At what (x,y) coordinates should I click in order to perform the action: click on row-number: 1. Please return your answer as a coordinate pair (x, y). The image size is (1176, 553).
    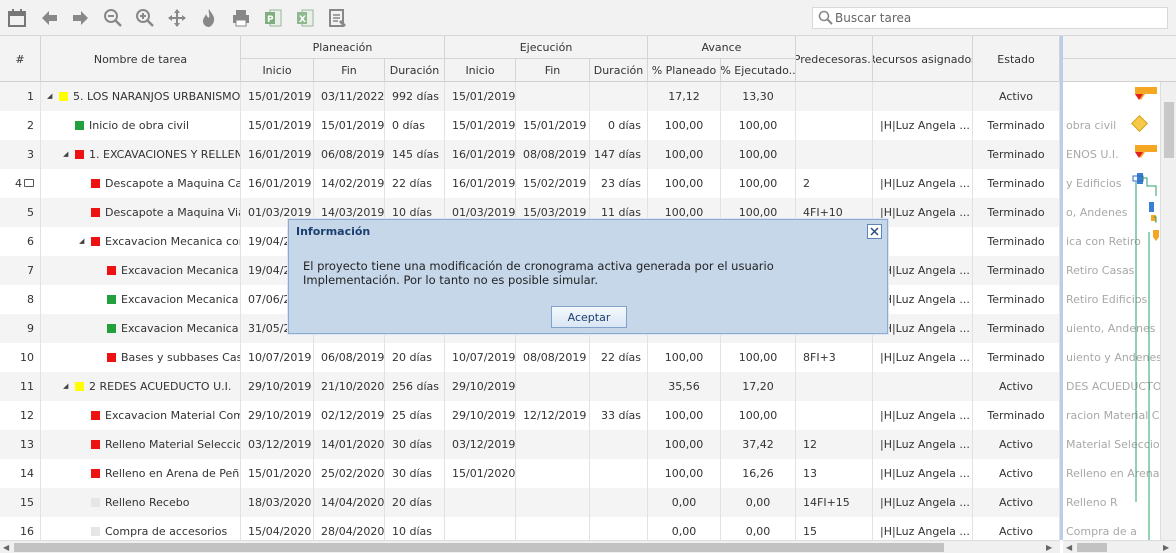
    Looking at the image, I should click on (20, 96).